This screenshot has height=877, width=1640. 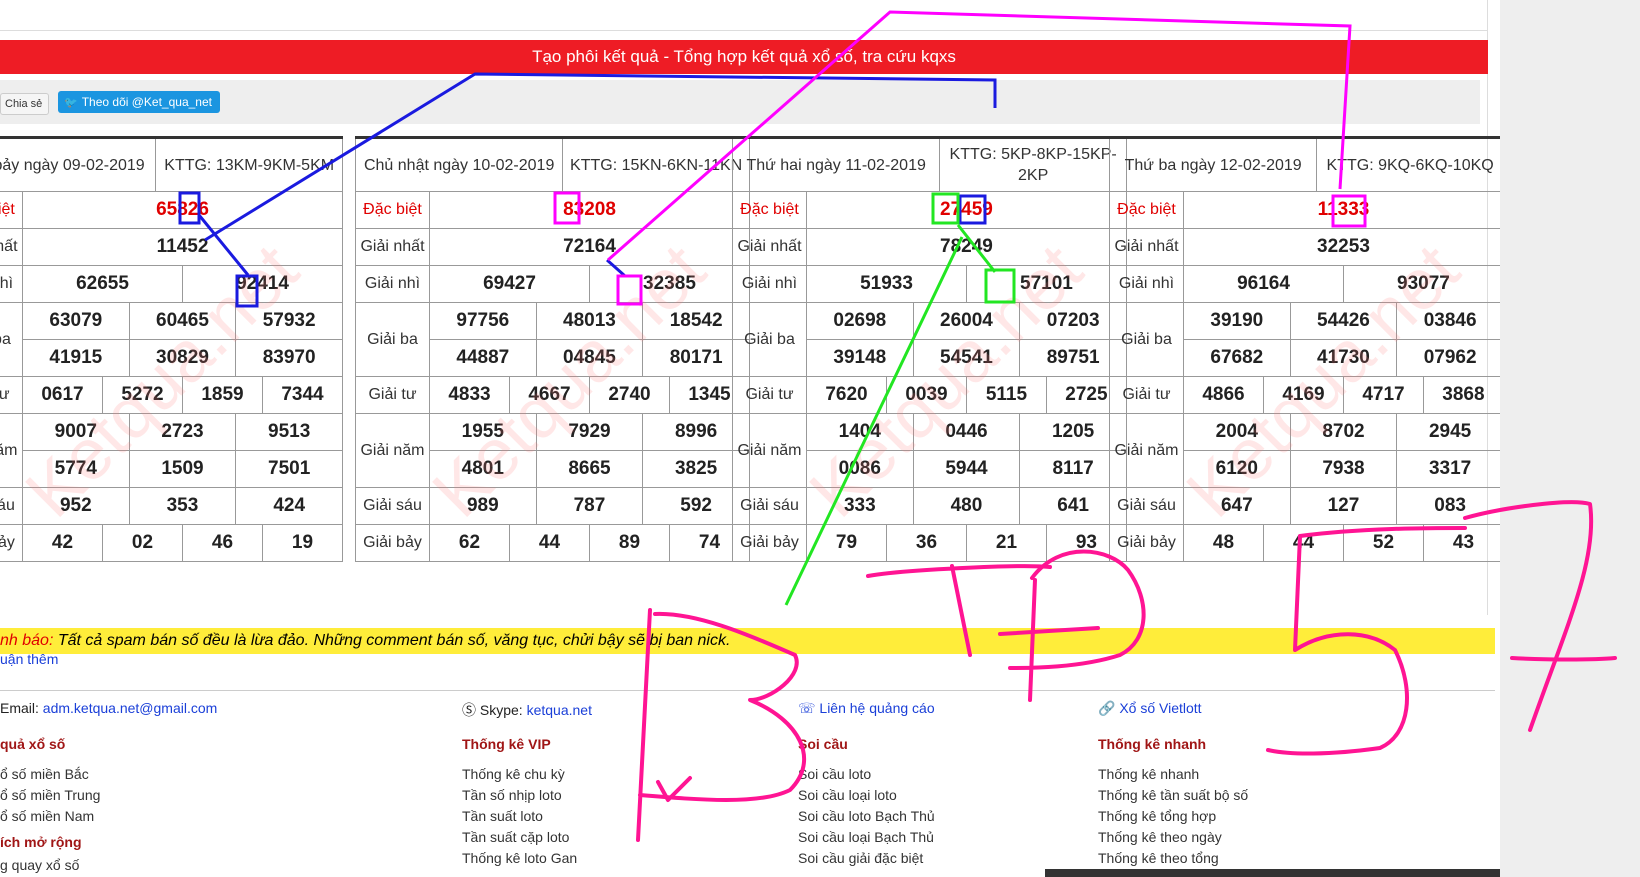 I want to click on footer-col3-link: Soi cầu loại Bạch Thủ, so click(x=866, y=837).